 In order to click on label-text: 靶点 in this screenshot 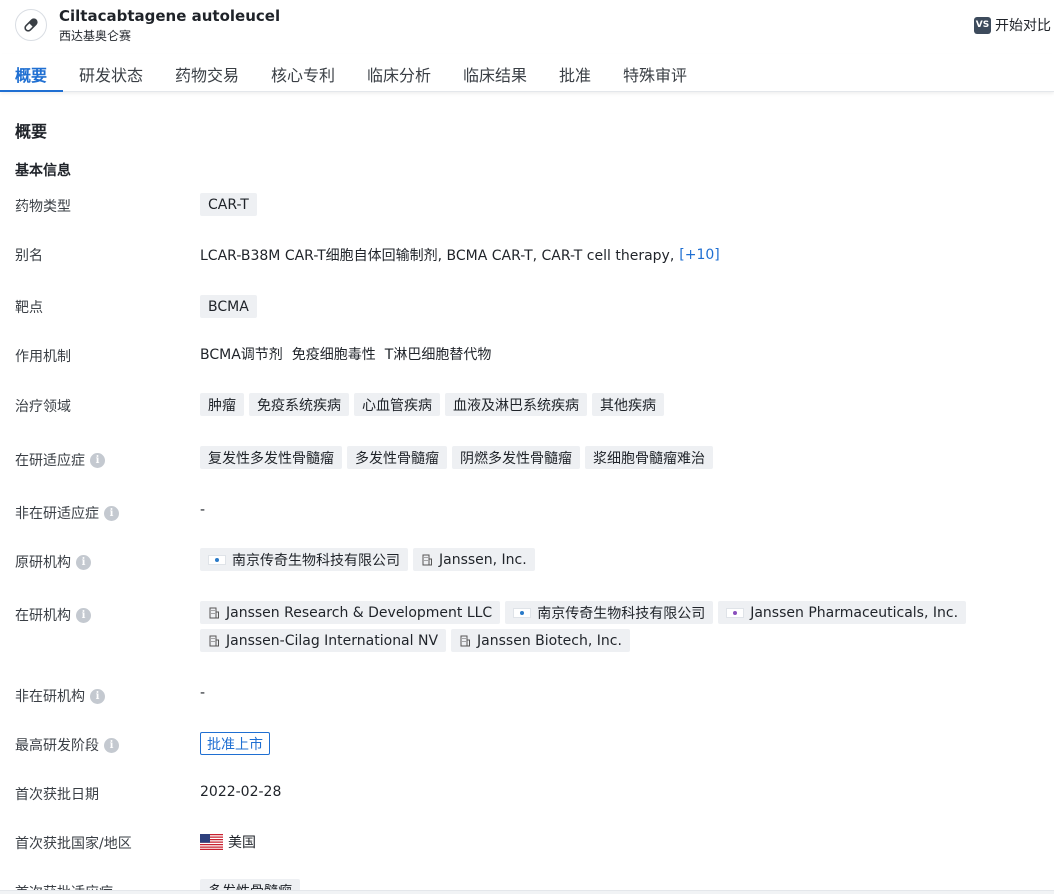, I will do `click(29, 308)`.